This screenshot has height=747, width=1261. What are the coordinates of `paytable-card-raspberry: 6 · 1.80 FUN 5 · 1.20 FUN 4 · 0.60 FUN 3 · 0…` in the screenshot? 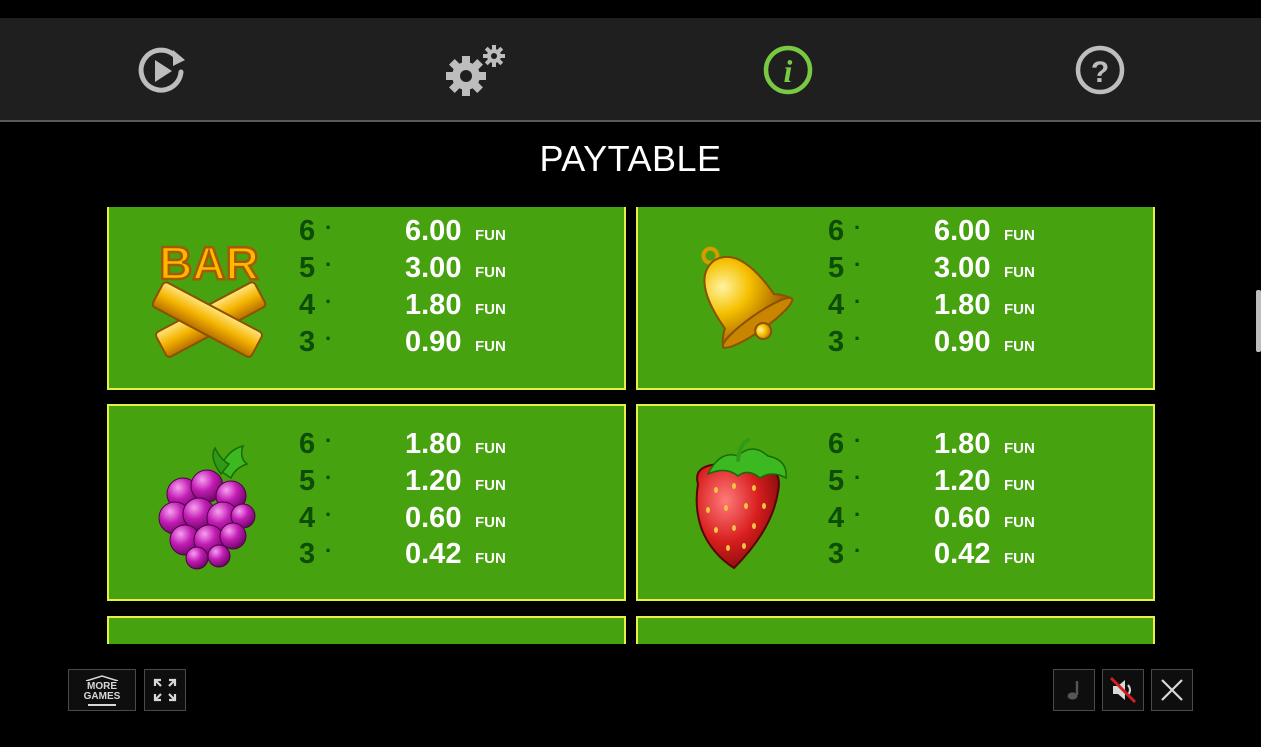 It's located at (366, 502).